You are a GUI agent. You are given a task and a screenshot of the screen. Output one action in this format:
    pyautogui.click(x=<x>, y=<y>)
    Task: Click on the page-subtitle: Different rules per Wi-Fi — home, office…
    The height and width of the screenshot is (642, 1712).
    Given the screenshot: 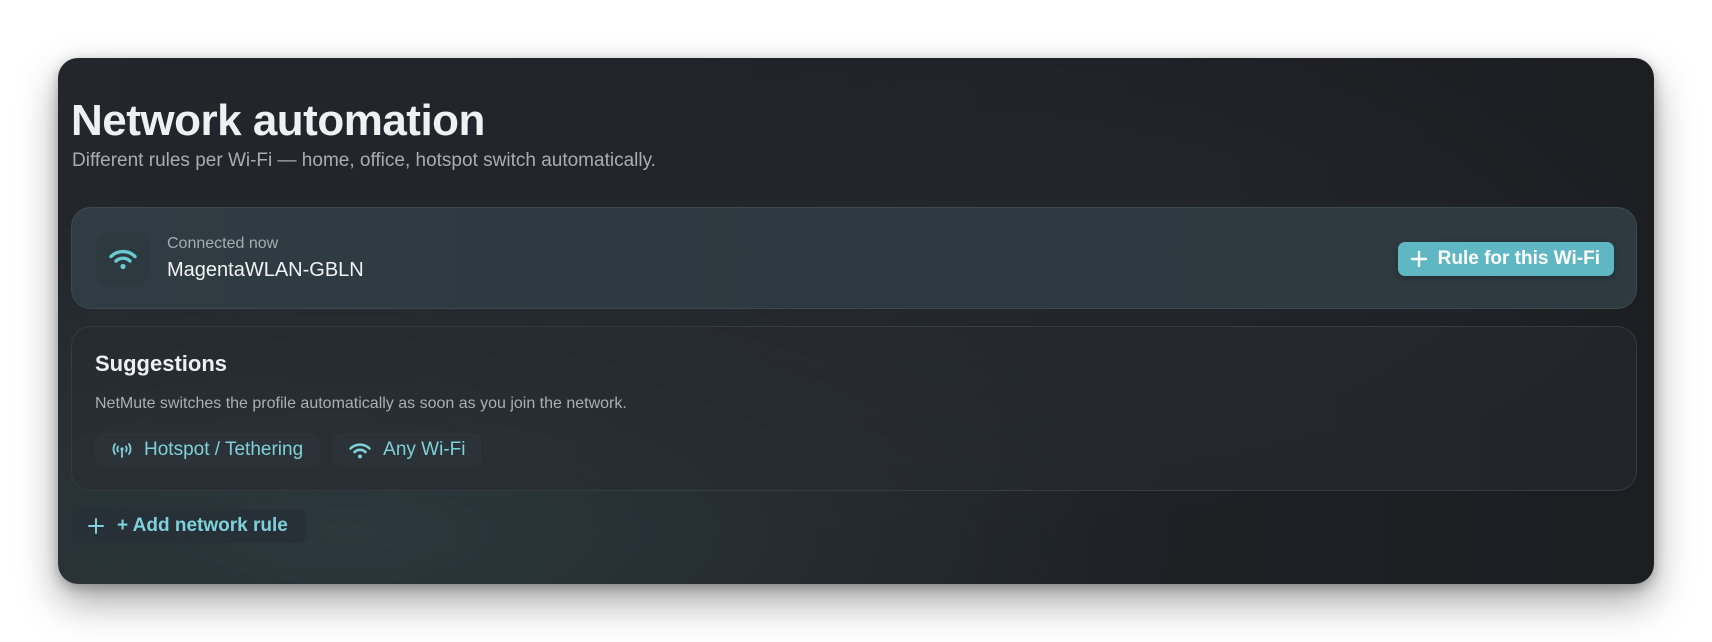 What is the action you would take?
    pyautogui.click(x=364, y=160)
    